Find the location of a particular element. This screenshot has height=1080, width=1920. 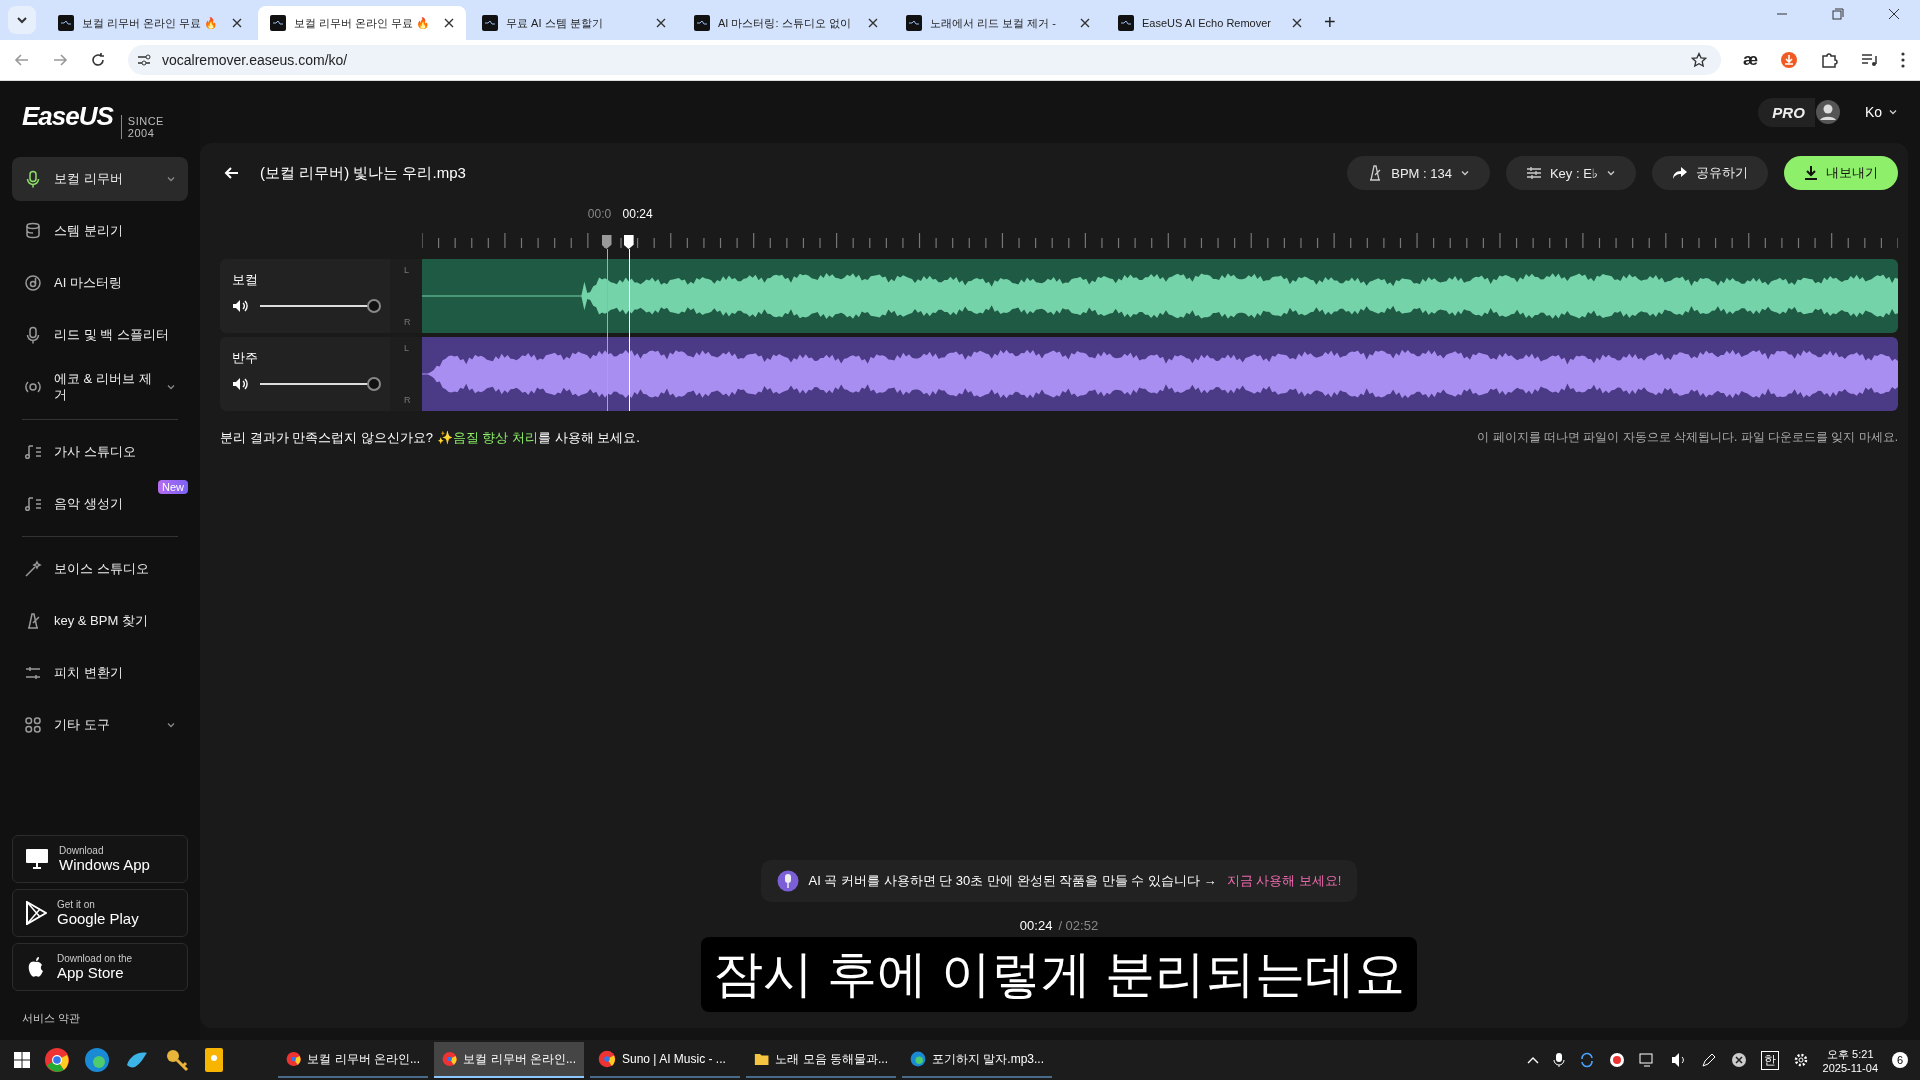

sidebar-item: 에코 & 리버브 제거 is located at coordinates (100, 387).